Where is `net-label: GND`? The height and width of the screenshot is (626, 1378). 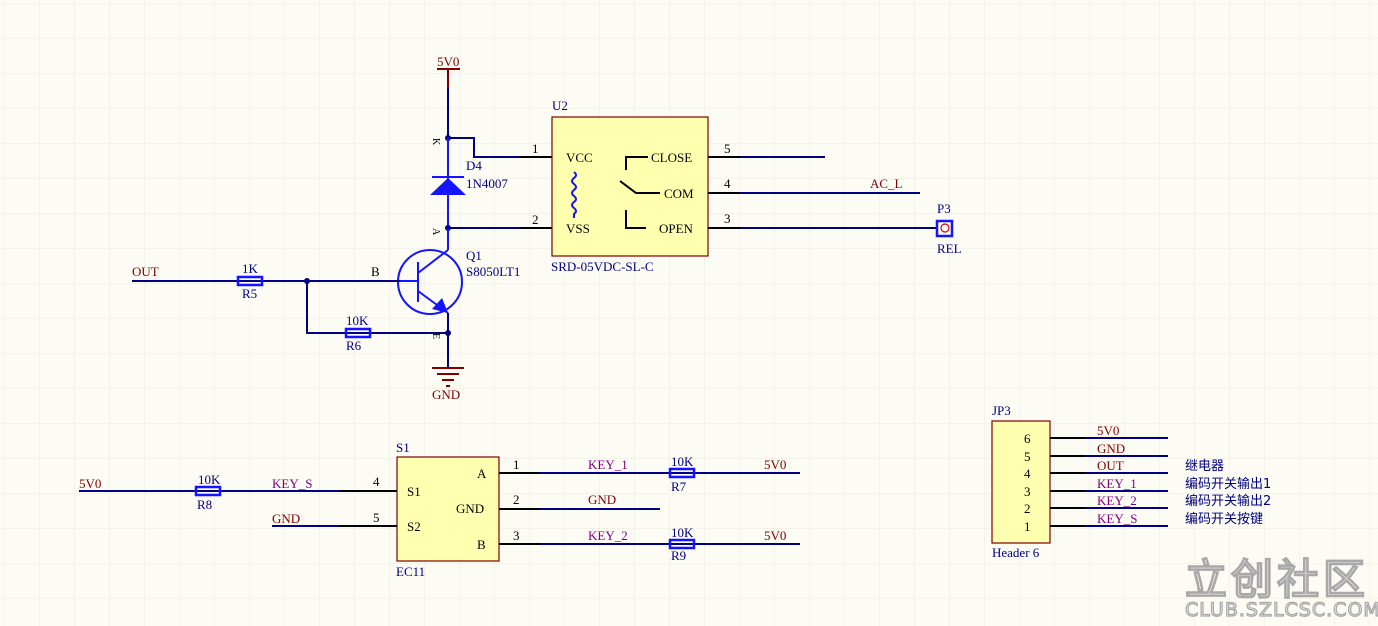 net-label: GND is located at coordinates (1111, 448).